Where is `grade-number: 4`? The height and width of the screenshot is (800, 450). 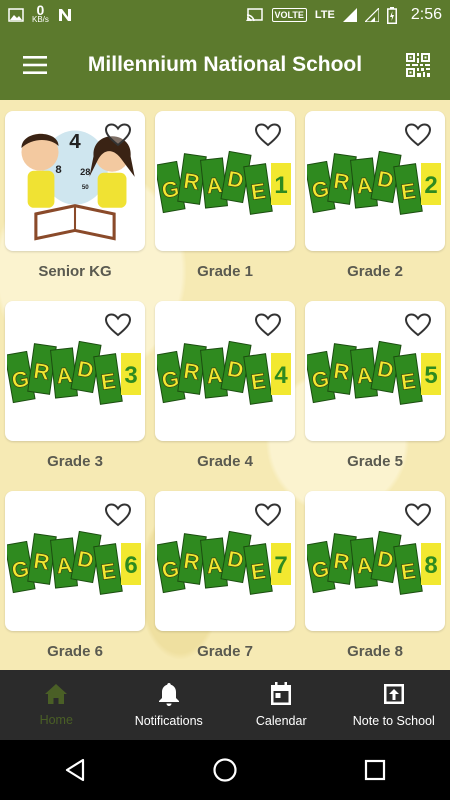 grade-number: 4 is located at coordinates (281, 375).